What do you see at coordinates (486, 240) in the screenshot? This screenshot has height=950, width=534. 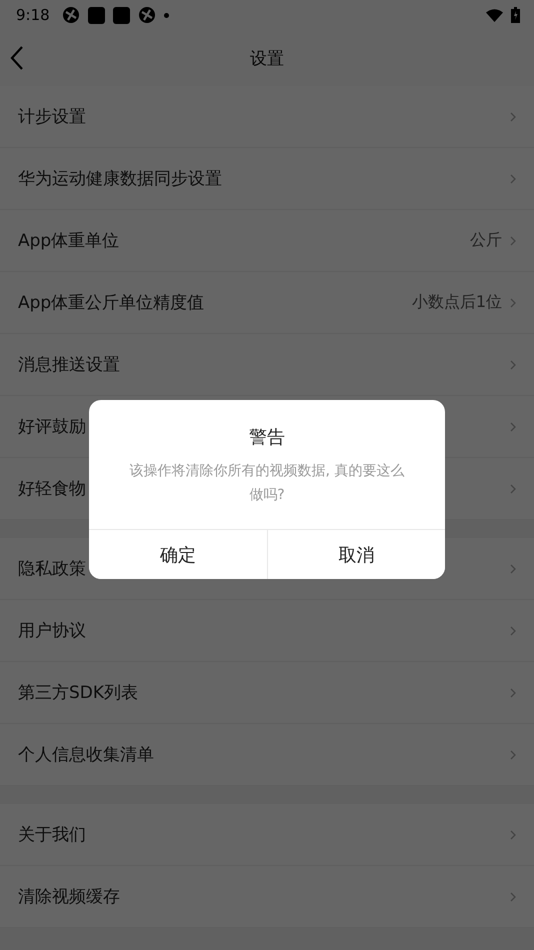 I see `row-value: 公斤` at bounding box center [486, 240].